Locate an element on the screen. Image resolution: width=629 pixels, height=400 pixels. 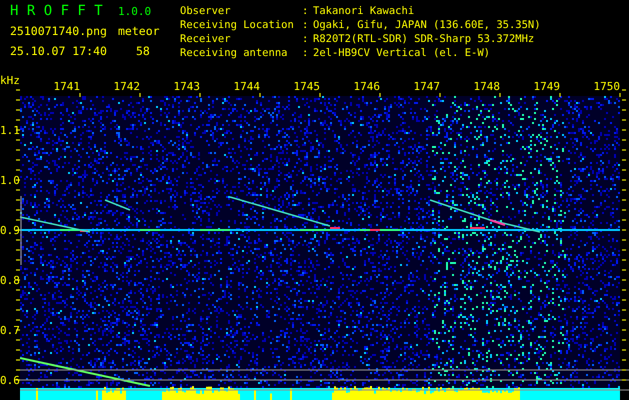
y-tick-label: 1.1 is located at coordinates (10, 130).